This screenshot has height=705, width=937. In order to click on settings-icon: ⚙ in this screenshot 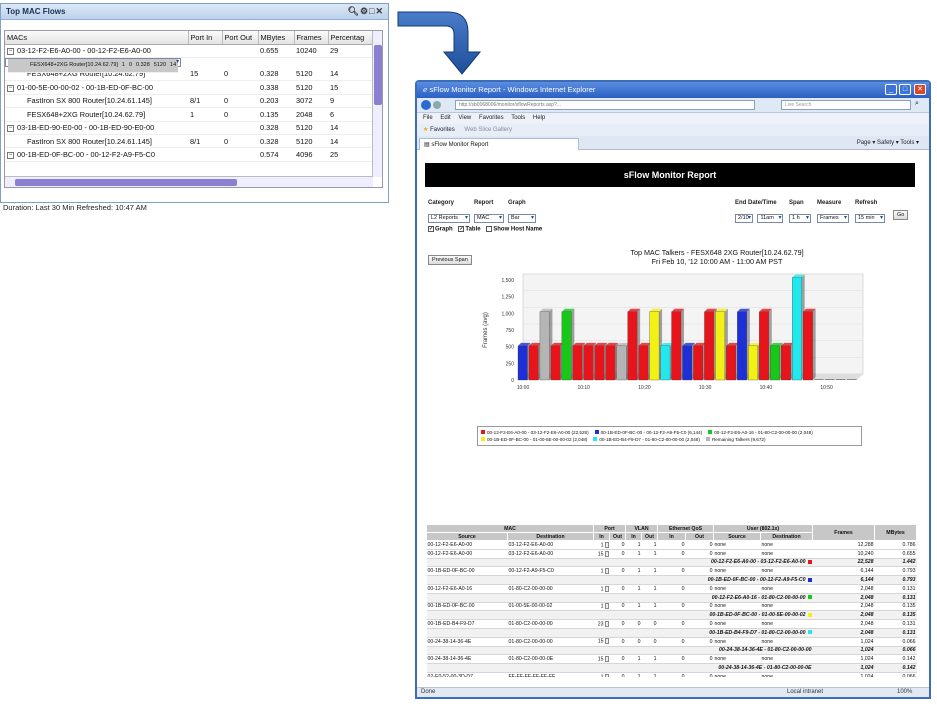, I will do `click(364, 11)`.